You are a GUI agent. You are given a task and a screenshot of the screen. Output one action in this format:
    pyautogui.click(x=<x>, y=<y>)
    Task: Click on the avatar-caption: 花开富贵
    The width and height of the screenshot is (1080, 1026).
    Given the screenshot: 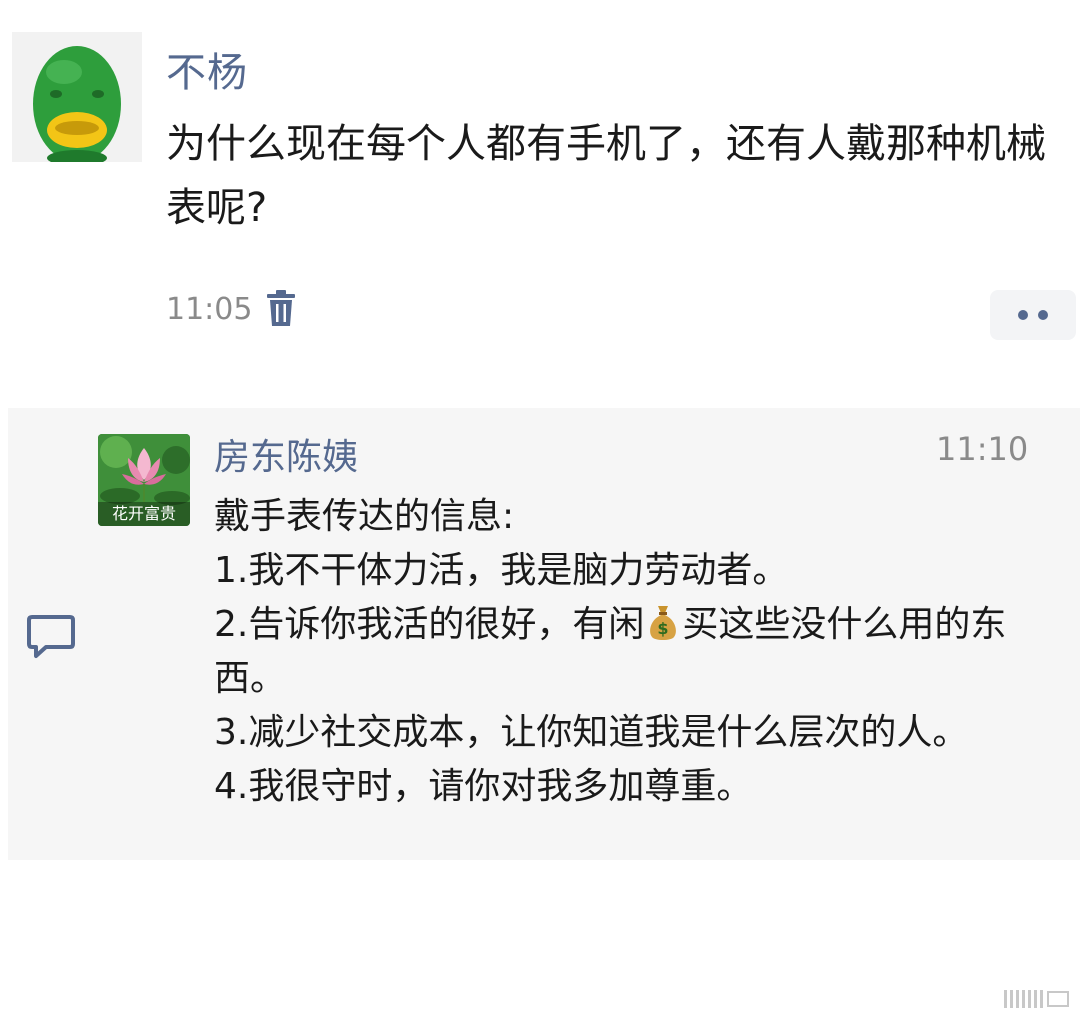 What is the action you would take?
    pyautogui.click(x=144, y=514)
    